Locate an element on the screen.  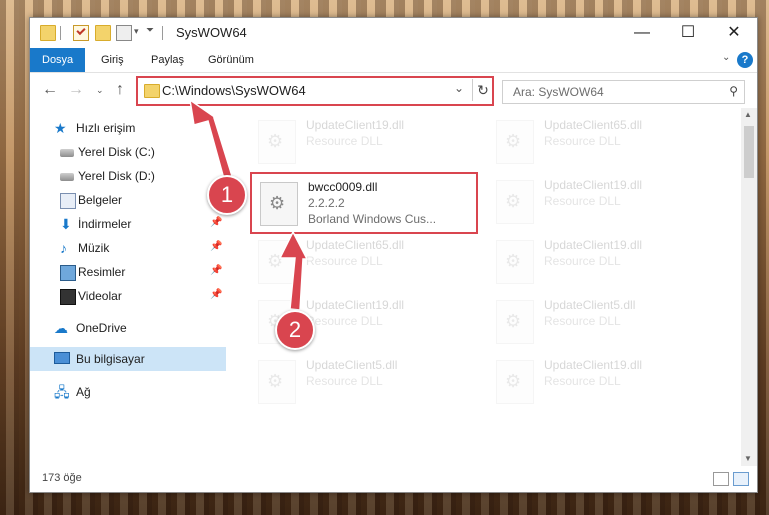
step-2-badge: 2 is located at coordinates (295, 330).